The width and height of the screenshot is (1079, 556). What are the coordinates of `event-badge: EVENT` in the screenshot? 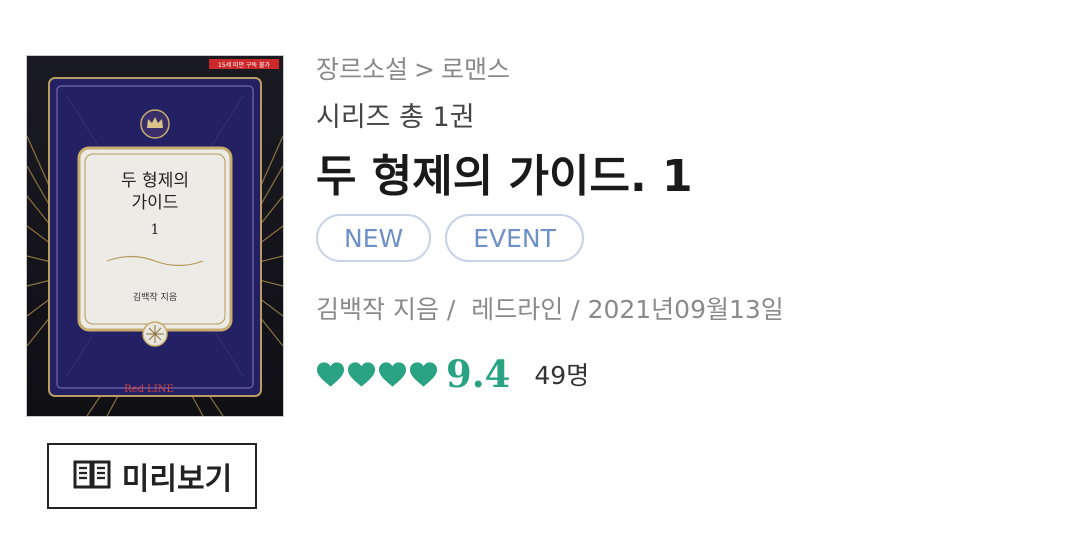 It's located at (514, 238).